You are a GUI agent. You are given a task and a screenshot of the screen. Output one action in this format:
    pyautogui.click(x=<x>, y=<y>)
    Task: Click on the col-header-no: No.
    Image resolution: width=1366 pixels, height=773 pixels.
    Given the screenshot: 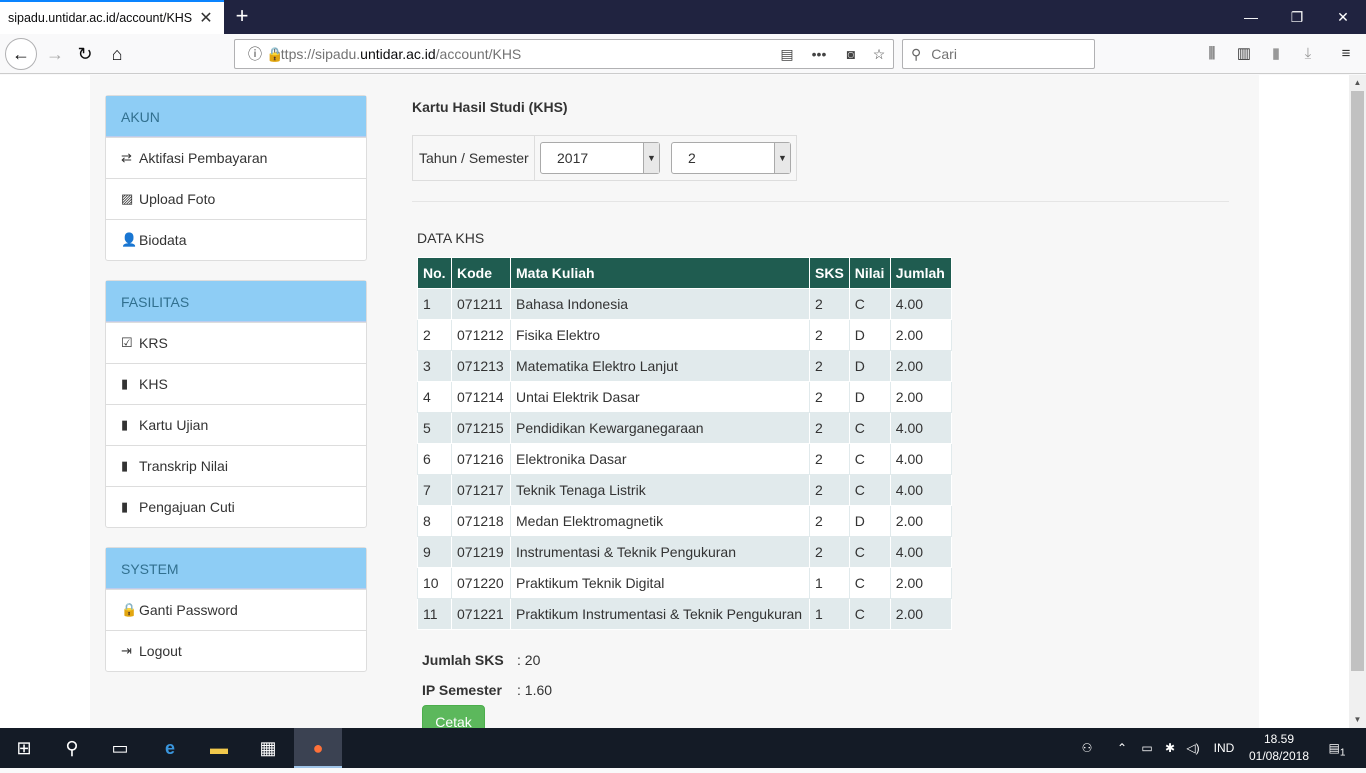 What is the action you would take?
    pyautogui.click(x=434, y=273)
    